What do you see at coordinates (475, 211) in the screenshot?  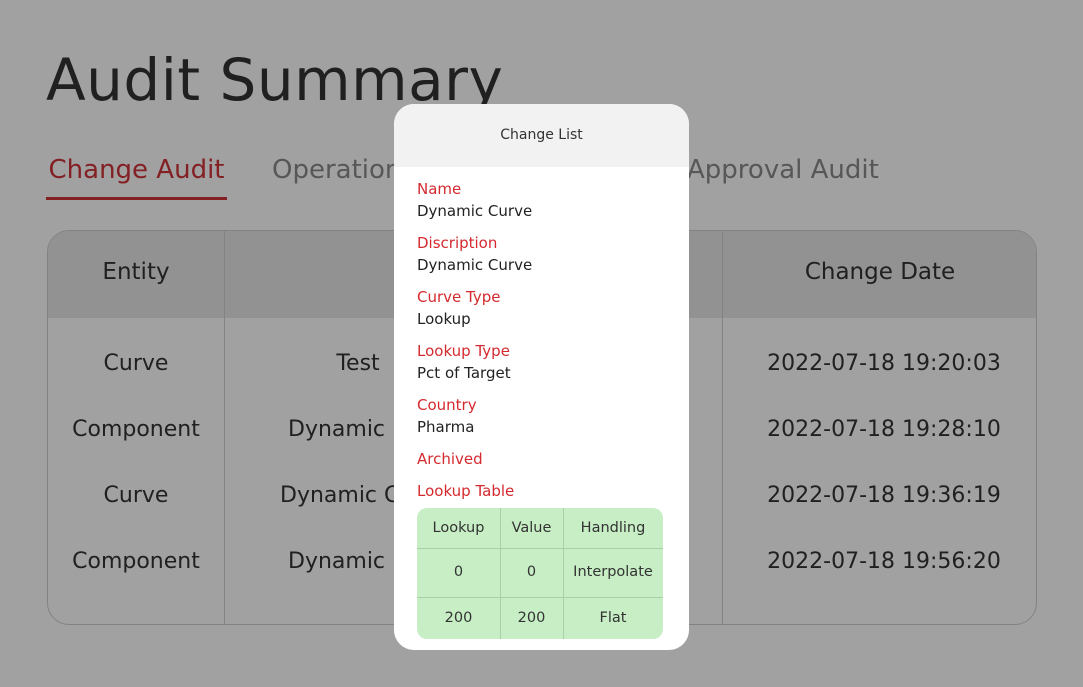 I see `field-value-name: Dynamic Curve` at bounding box center [475, 211].